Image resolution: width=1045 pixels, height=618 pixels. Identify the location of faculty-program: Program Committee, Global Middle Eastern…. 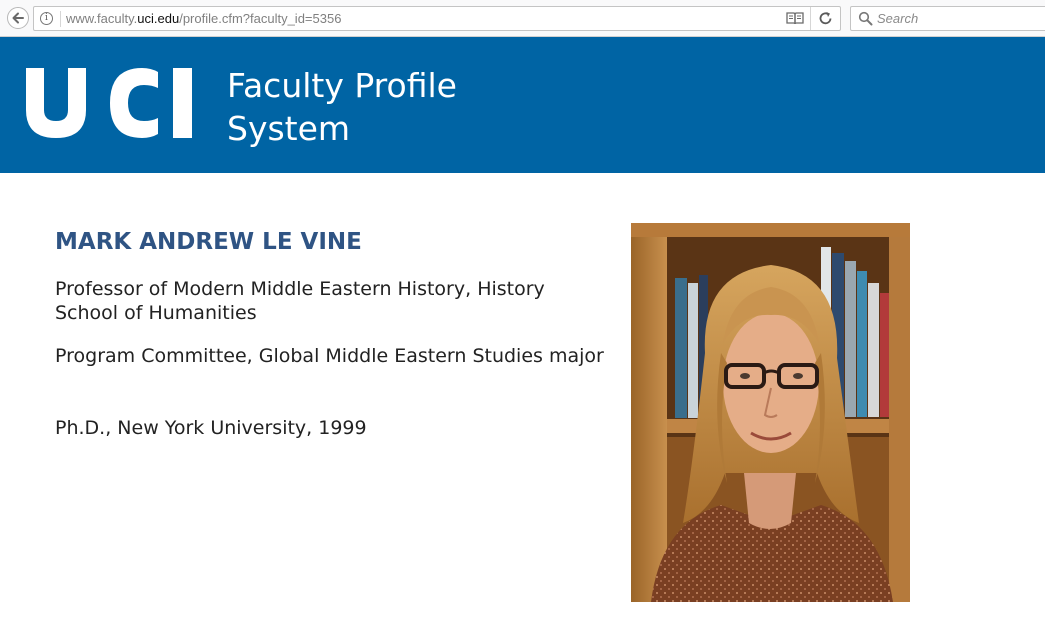
(329, 356).